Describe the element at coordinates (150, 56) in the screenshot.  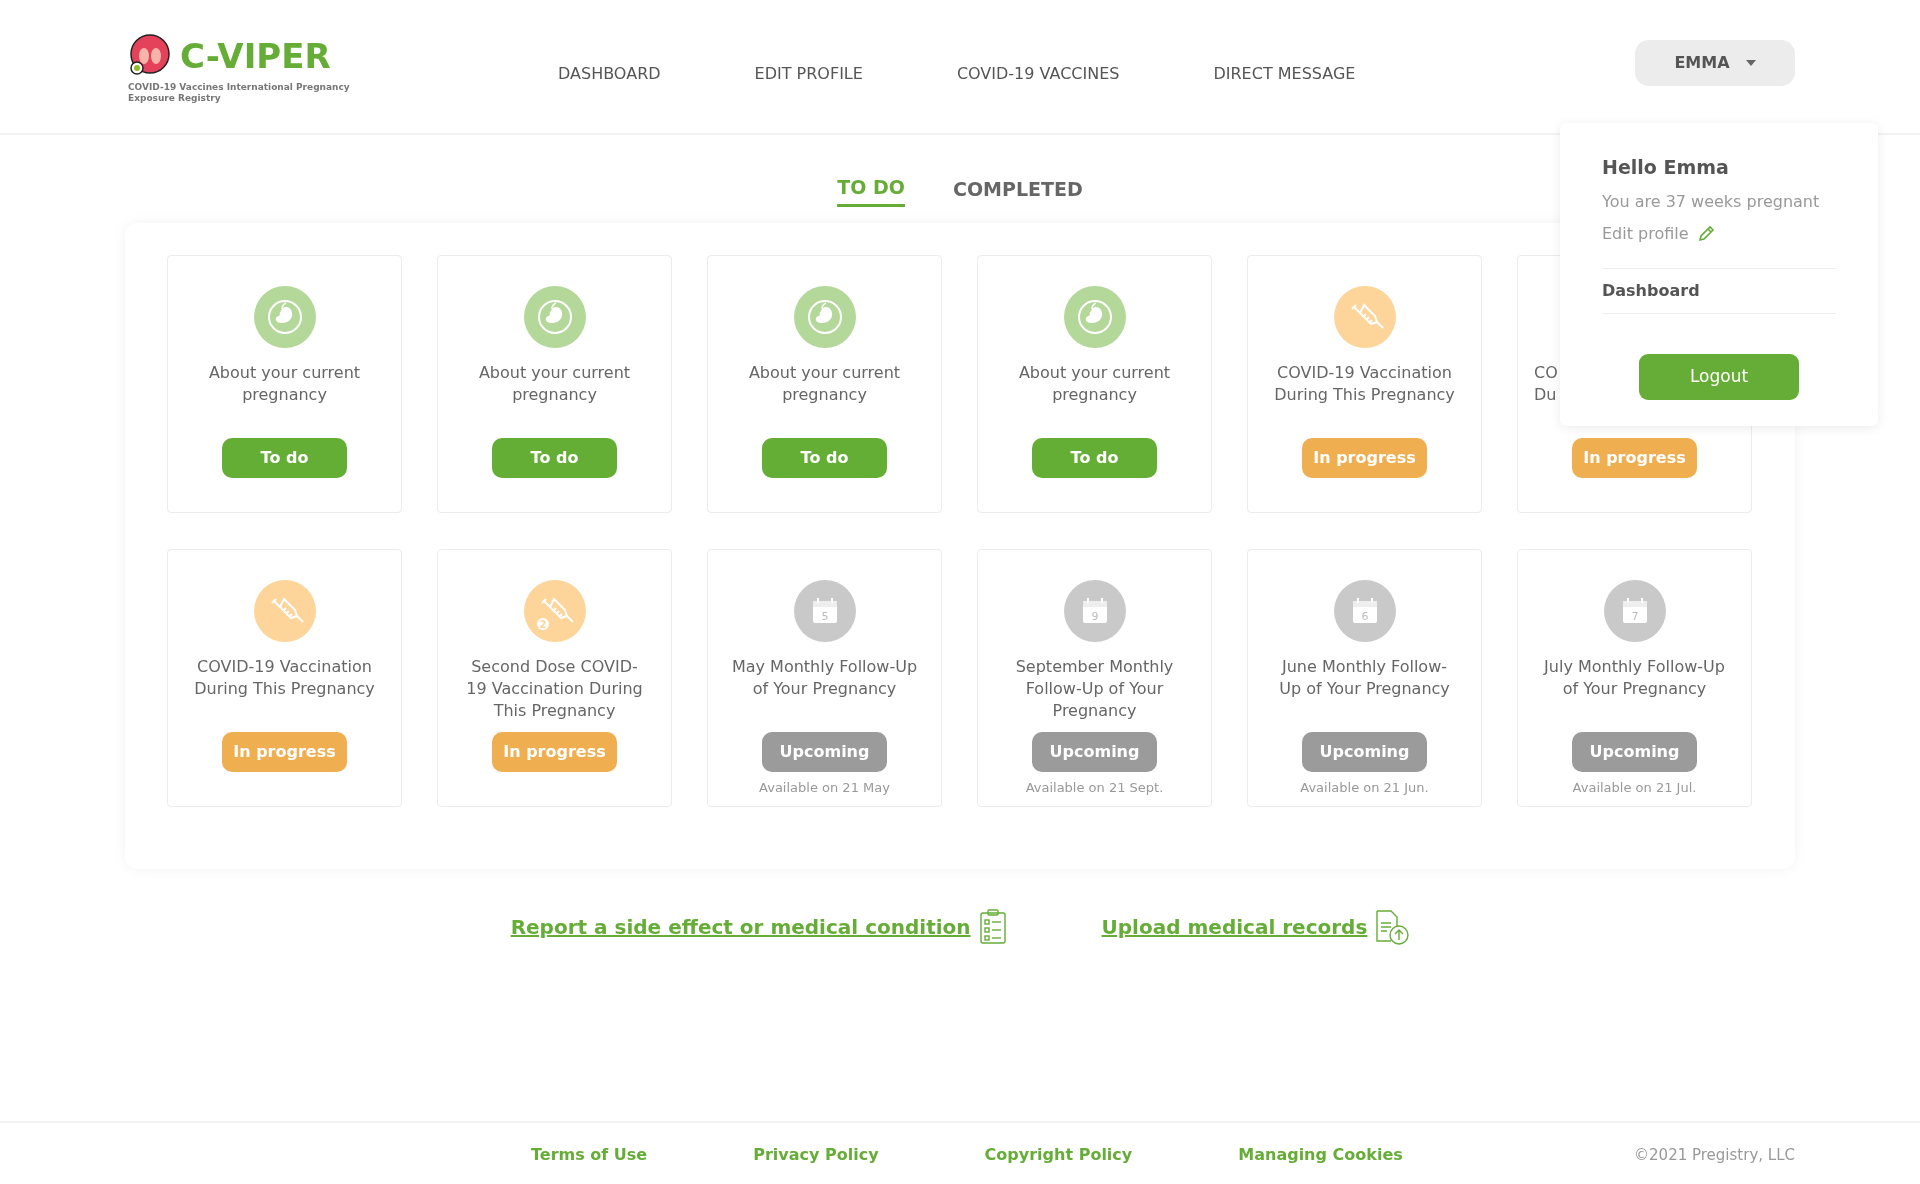
I see `logo-icon` at that location.